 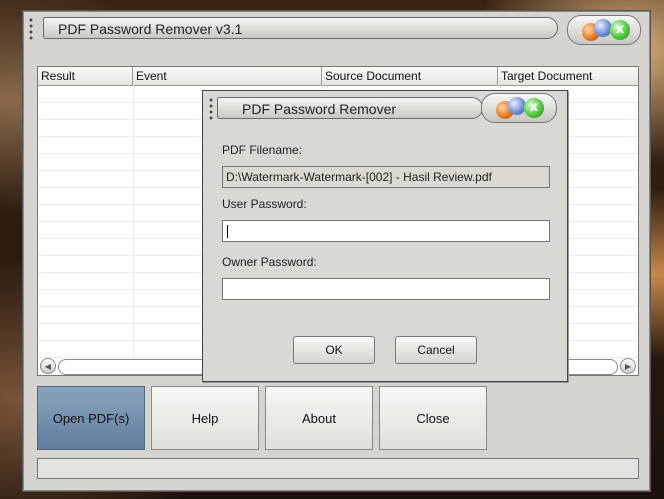 What do you see at coordinates (31, 29) in the screenshot?
I see `window-grip` at bounding box center [31, 29].